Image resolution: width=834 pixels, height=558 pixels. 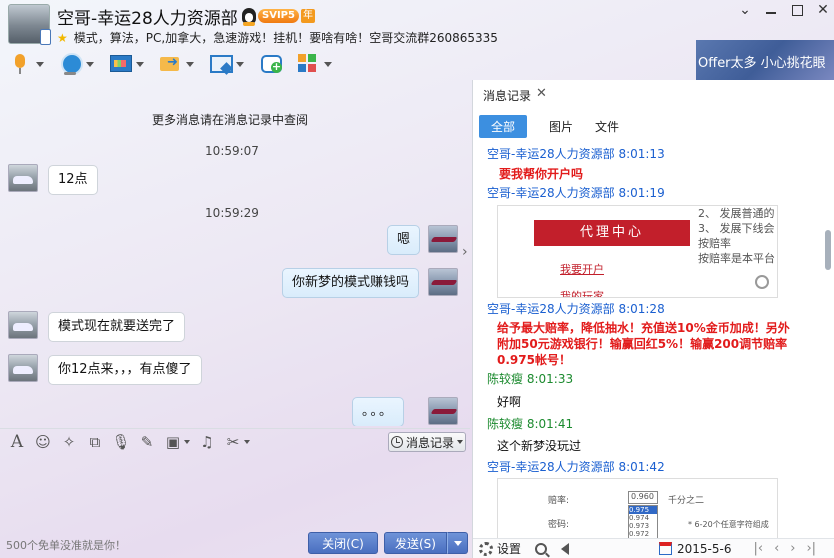 What do you see at coordinates (643, 522) in the screenshot?
I see `odds-options: 0.975 0.974 0.973 0.972` at bounding box center [643, 522].